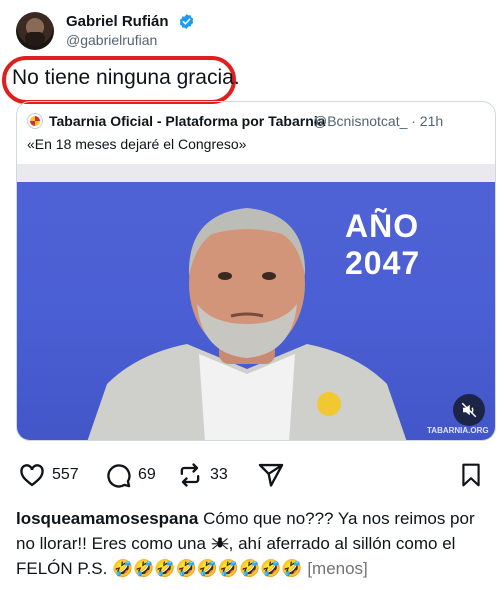  Describe the element at coordinates (48, 475) in the screenshot. I see `like-button: 557` at that location.